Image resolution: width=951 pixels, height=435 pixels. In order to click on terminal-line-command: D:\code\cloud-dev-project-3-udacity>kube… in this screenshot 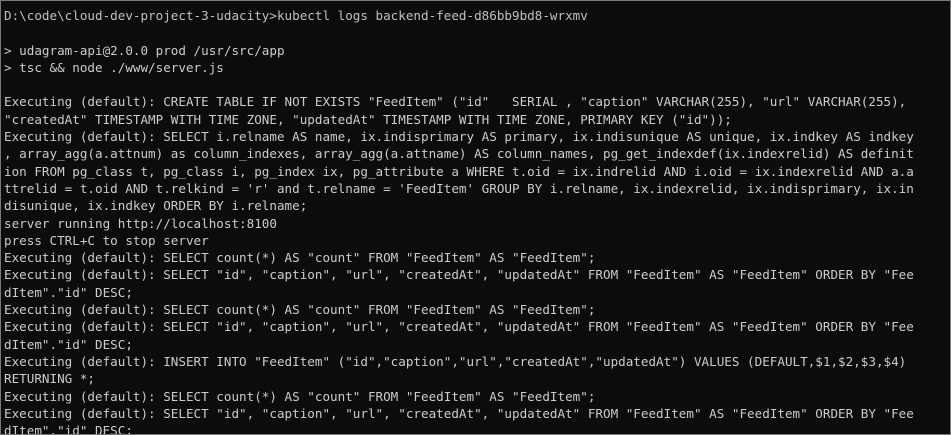, I will do `click(296, 15)`.